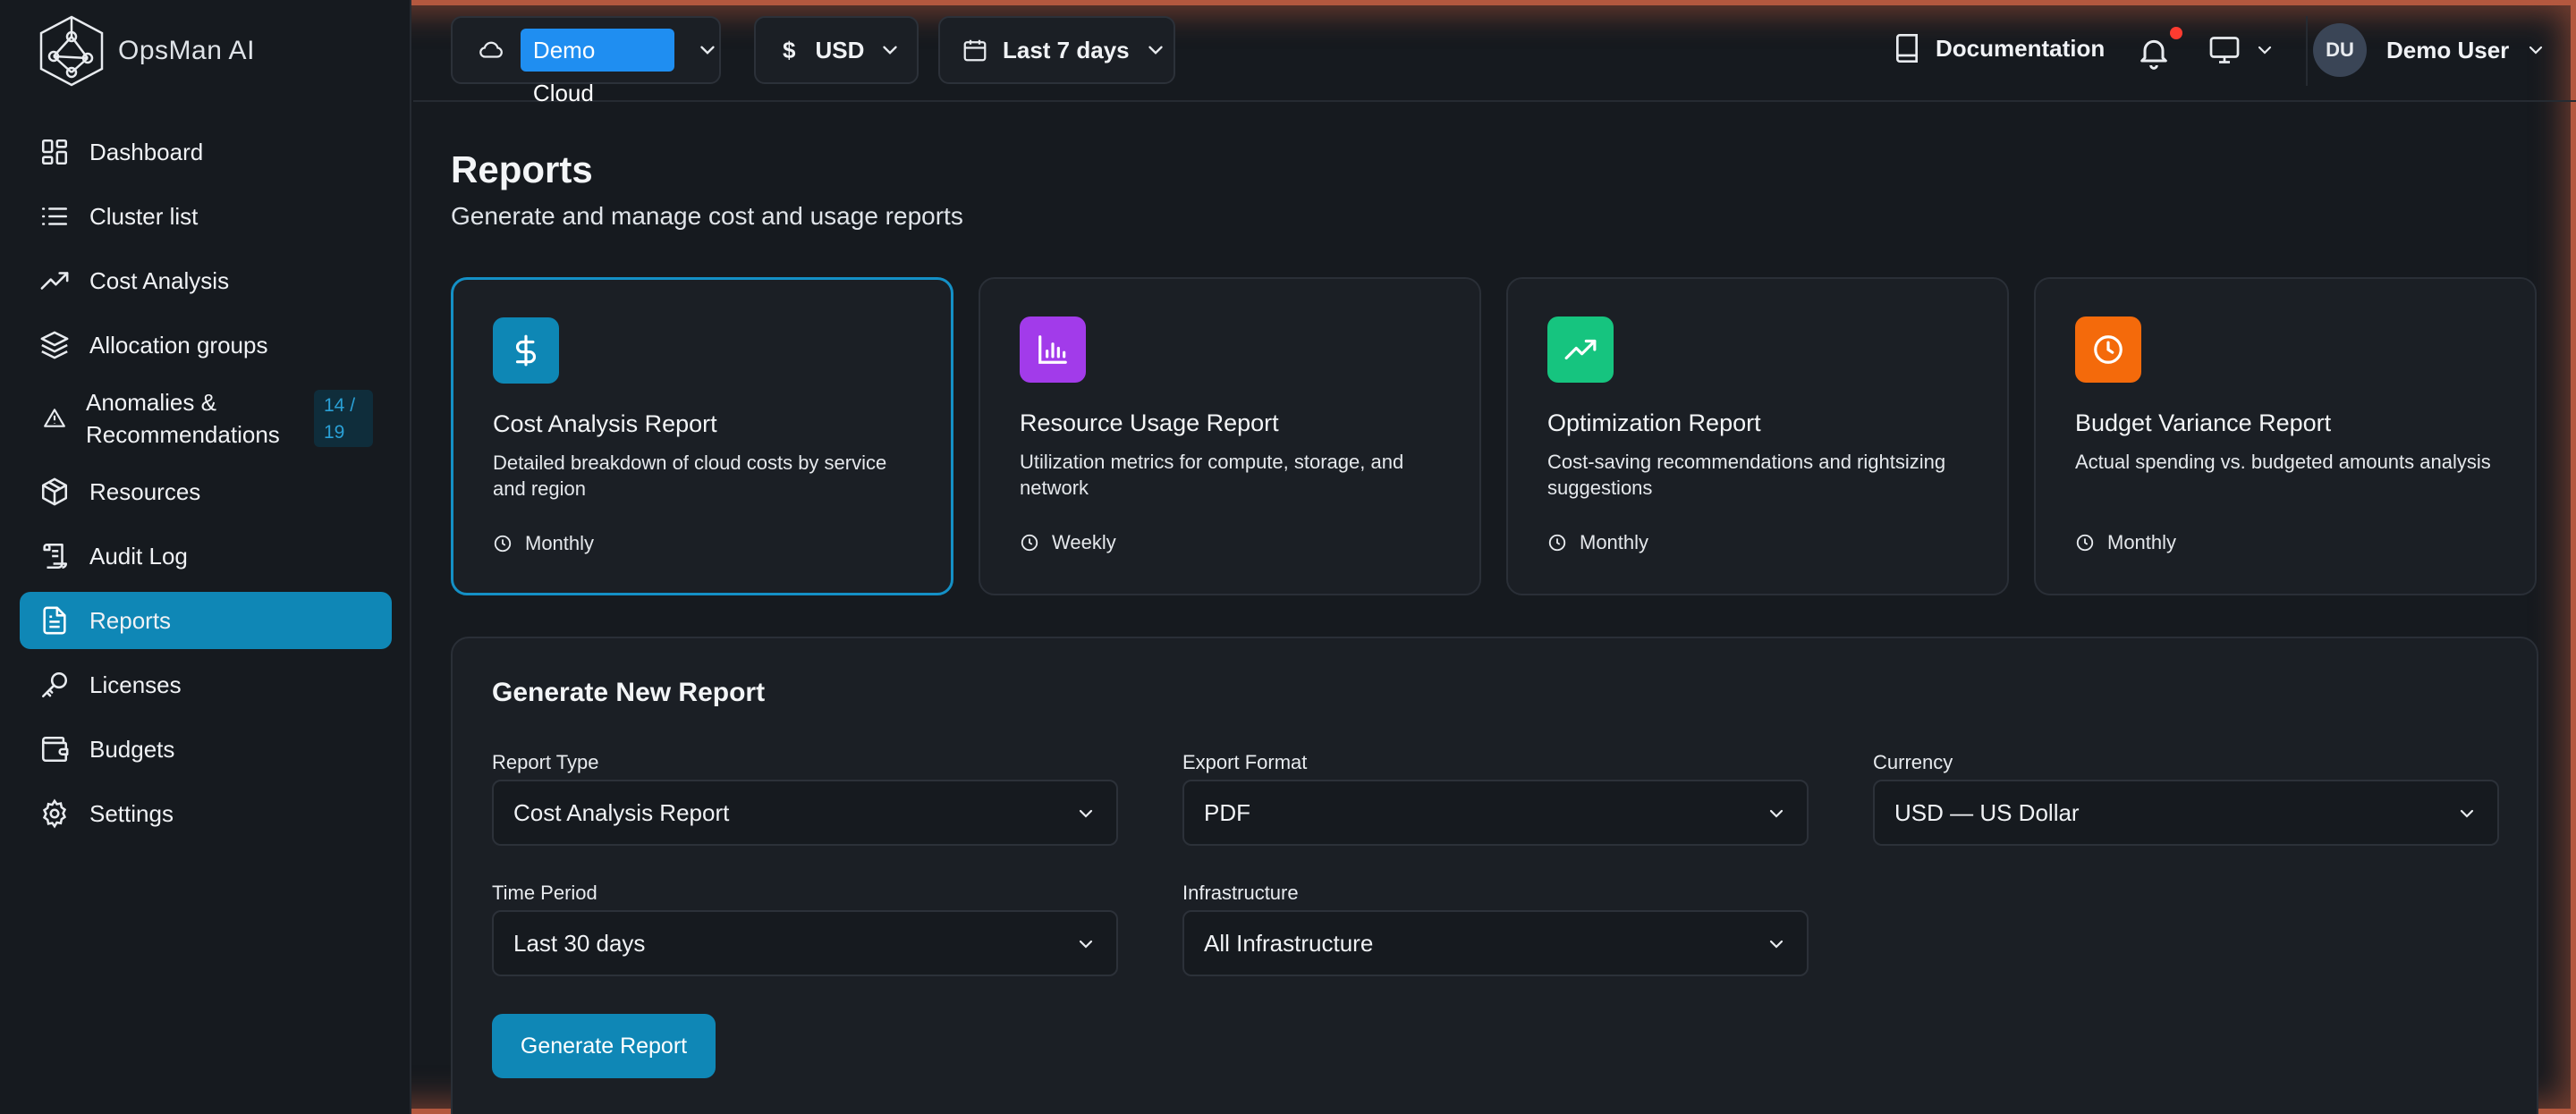 The image size is (2576, 1114). I want to click on avatar: DU, so click(2340, 50).